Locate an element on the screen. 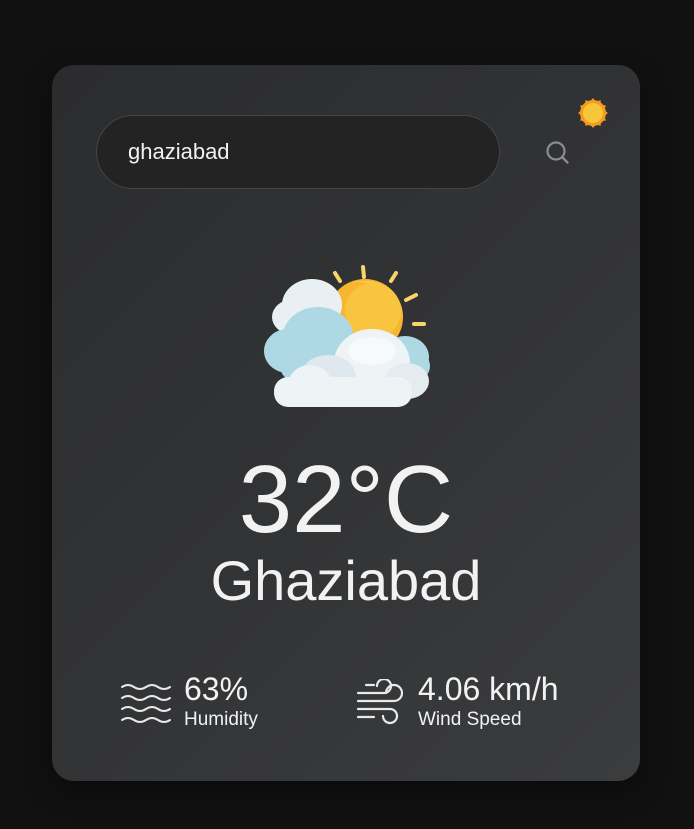  wind-detail: 4.06 km/h Wind Speed is located at coordinates (474, 701).